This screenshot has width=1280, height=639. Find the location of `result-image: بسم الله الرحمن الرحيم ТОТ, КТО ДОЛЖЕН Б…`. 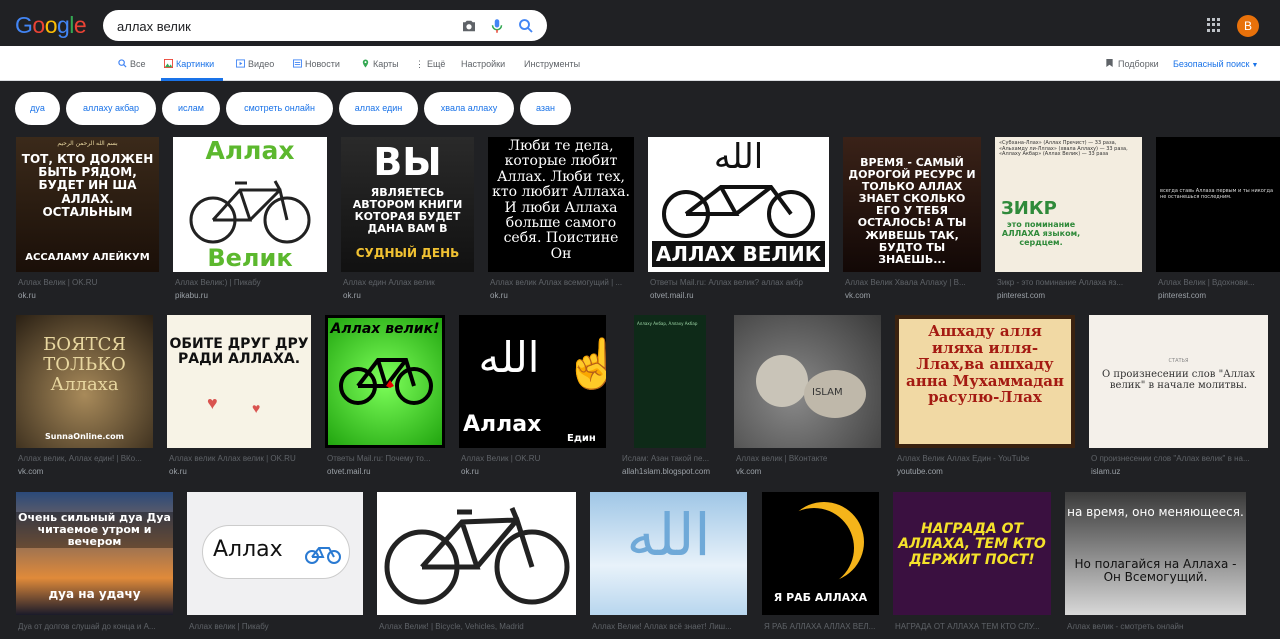

result-image: بسم الله الرحمن الرحيم ТОТ, КТО ДОЛЖЕН Б… is located at coordinates (87, 204).